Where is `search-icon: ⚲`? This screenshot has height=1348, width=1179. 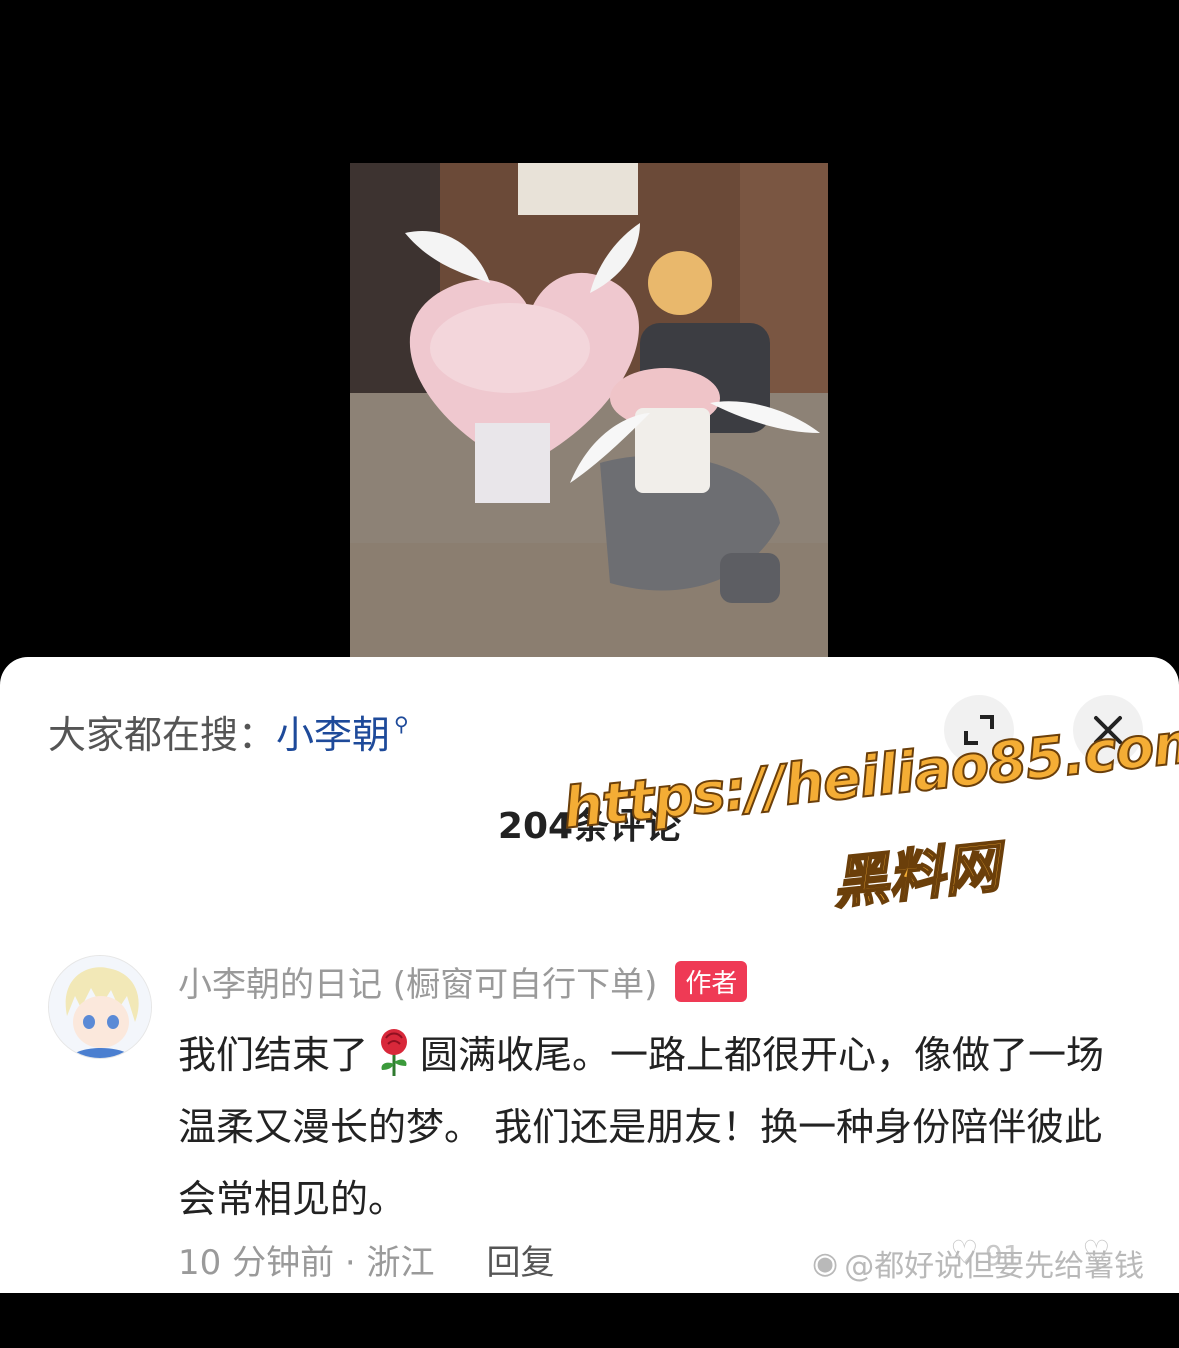 search-icon: ⚲ is located at coordinates (401, 724).